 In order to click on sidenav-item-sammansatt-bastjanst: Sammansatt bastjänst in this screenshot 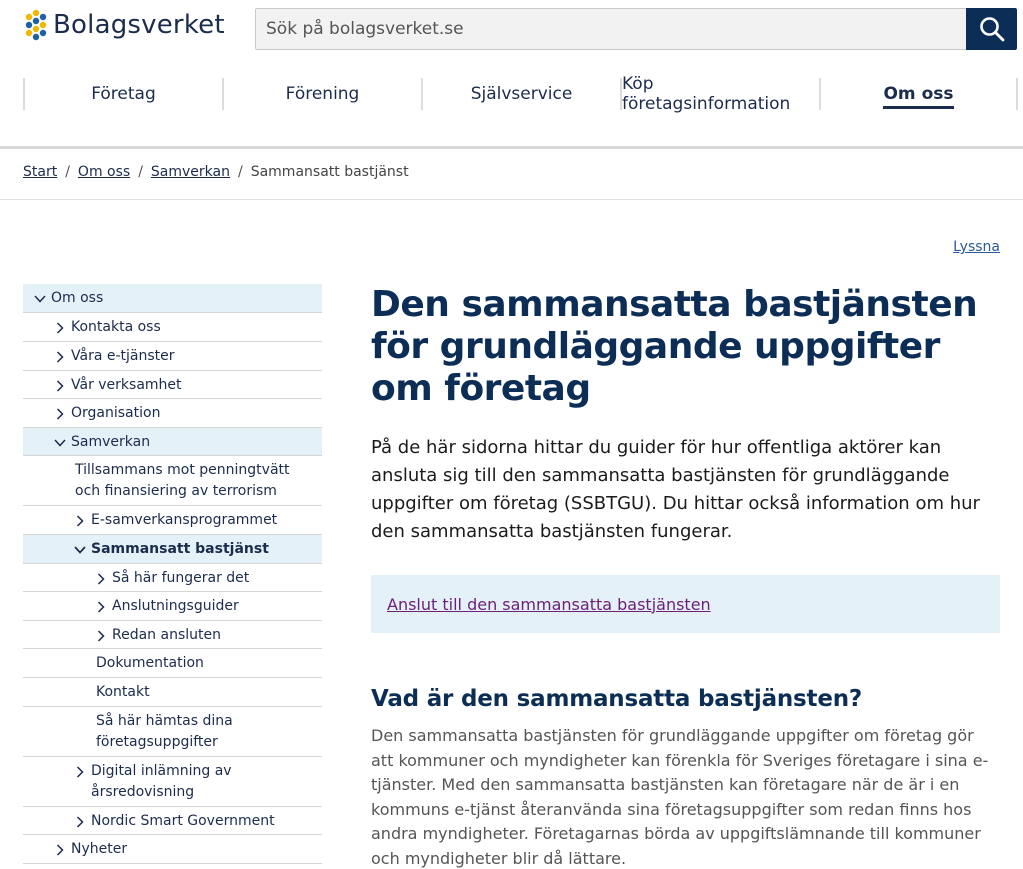, I will do `click(172, 549)`.